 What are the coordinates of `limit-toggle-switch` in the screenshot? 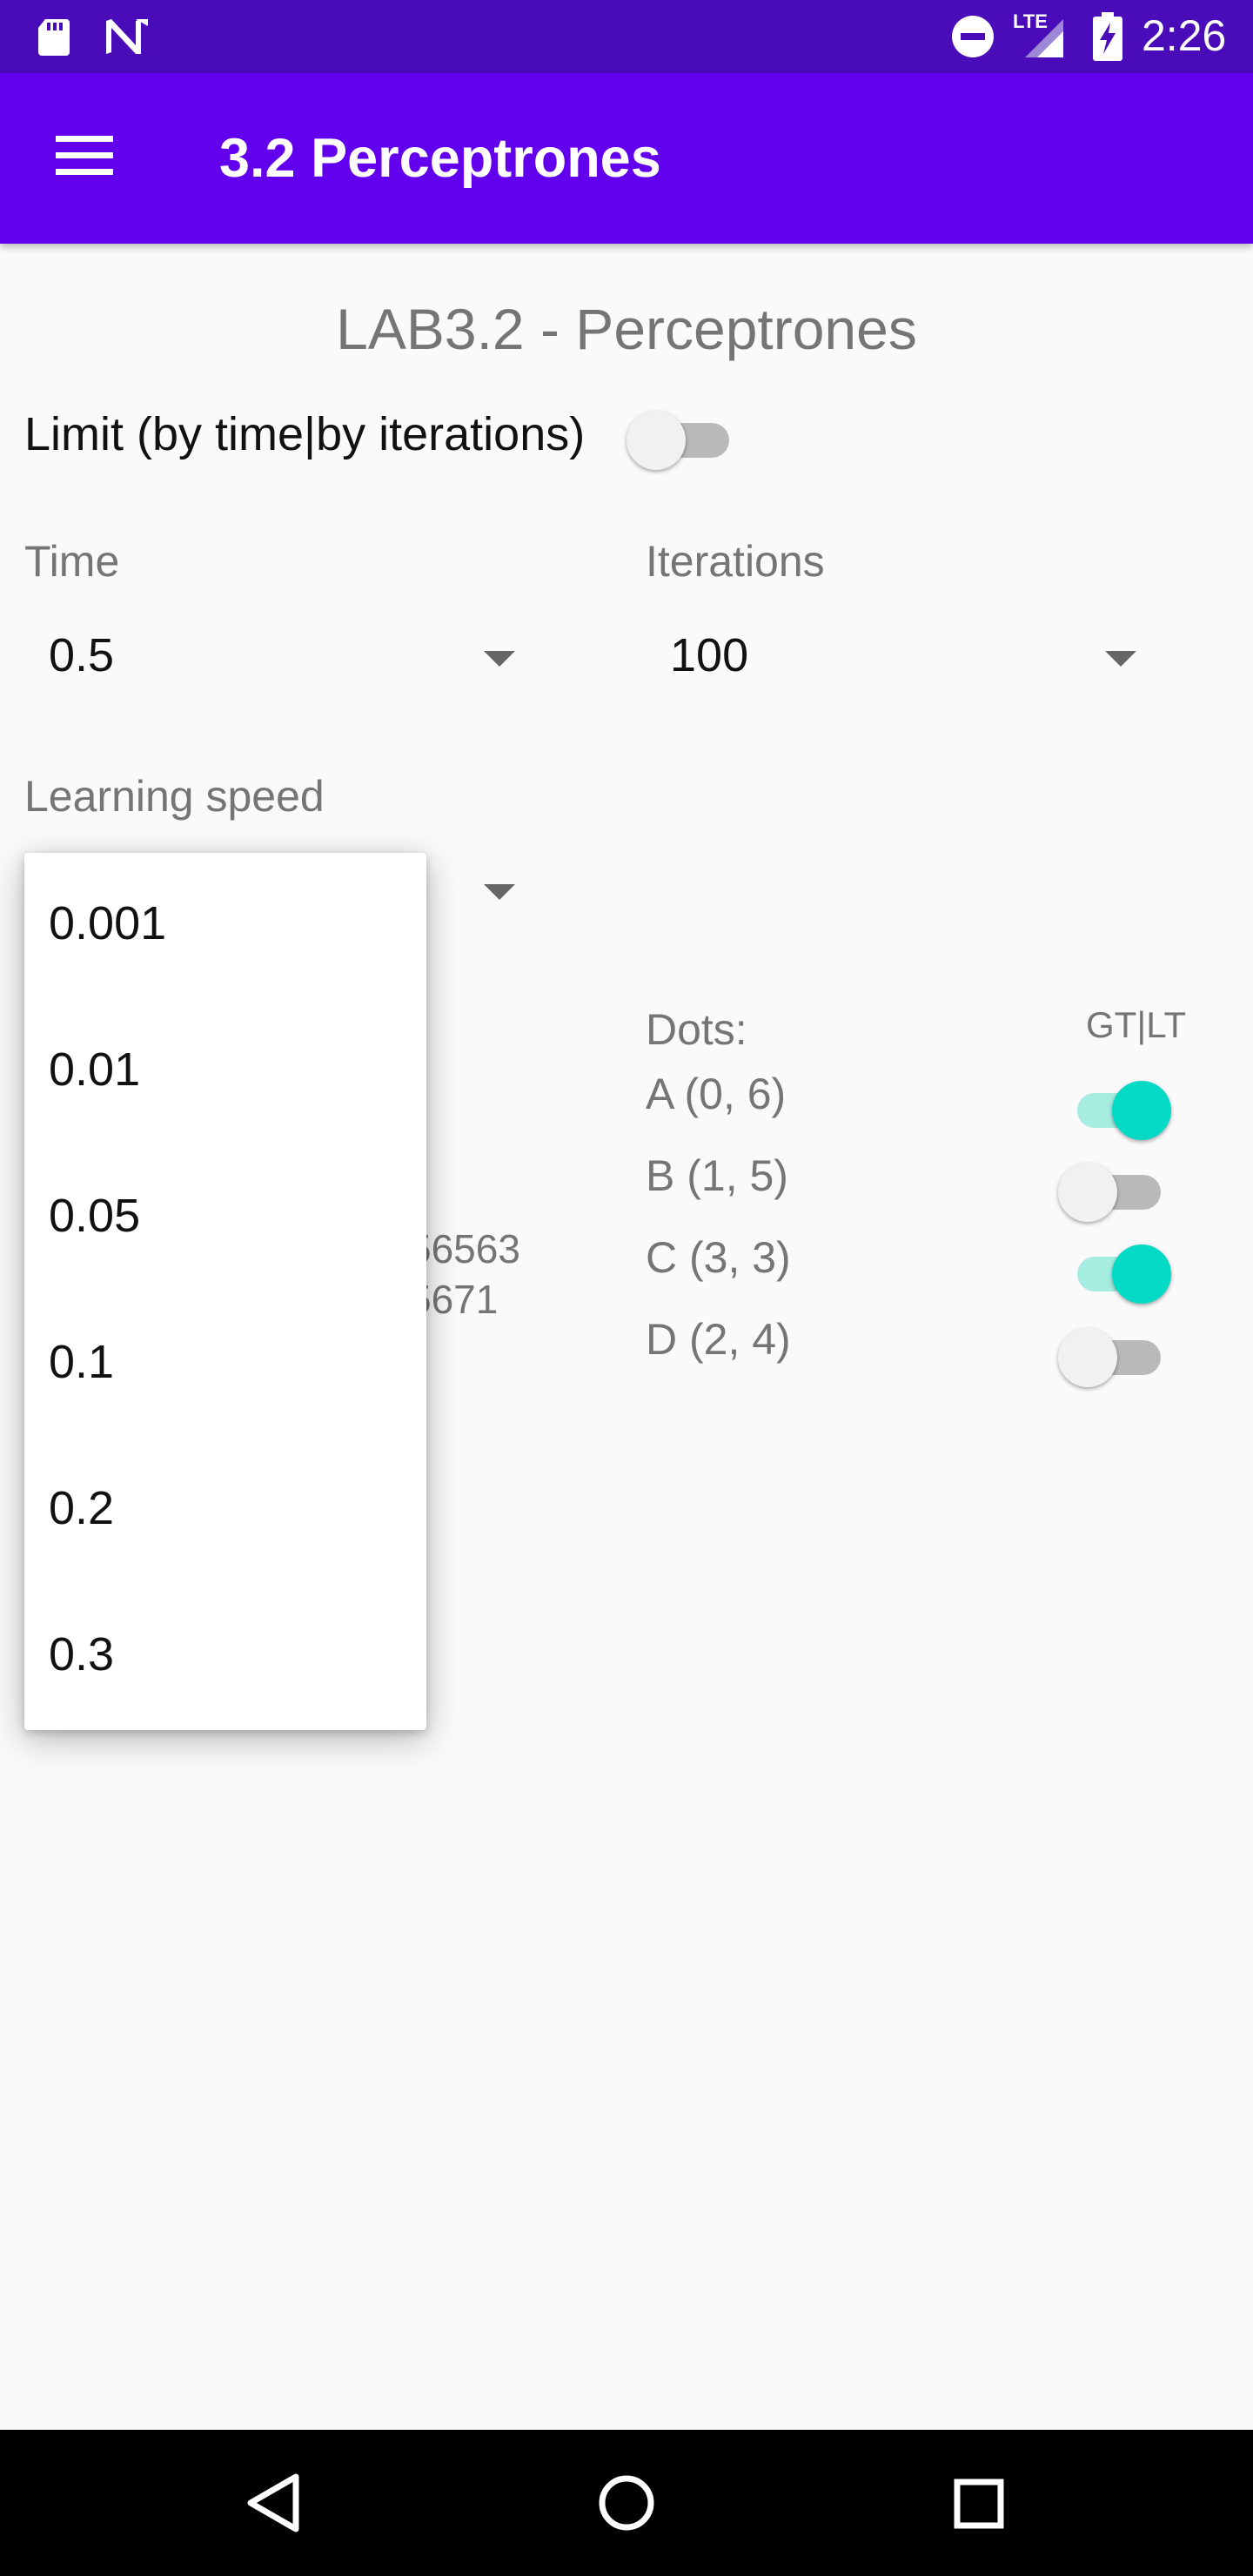 It's located at (683, 437).